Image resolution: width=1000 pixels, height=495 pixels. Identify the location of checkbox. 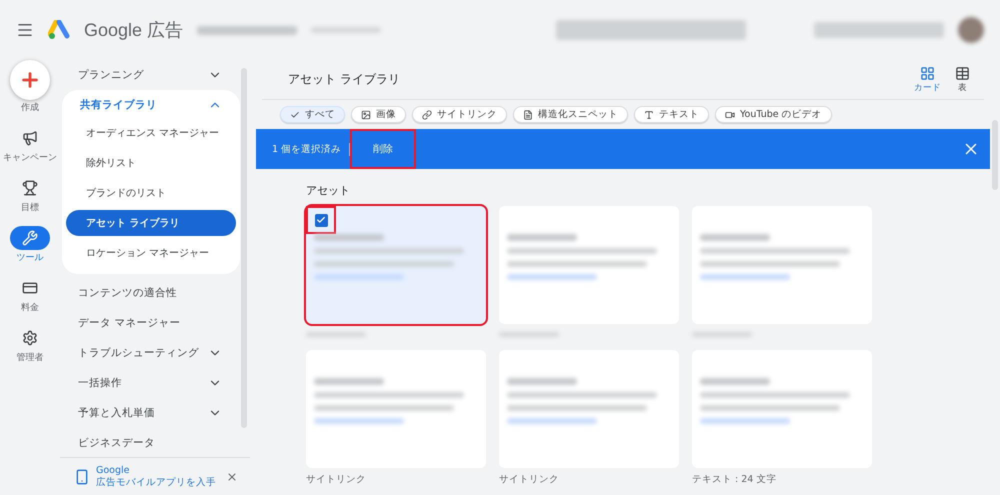
(321, 220).